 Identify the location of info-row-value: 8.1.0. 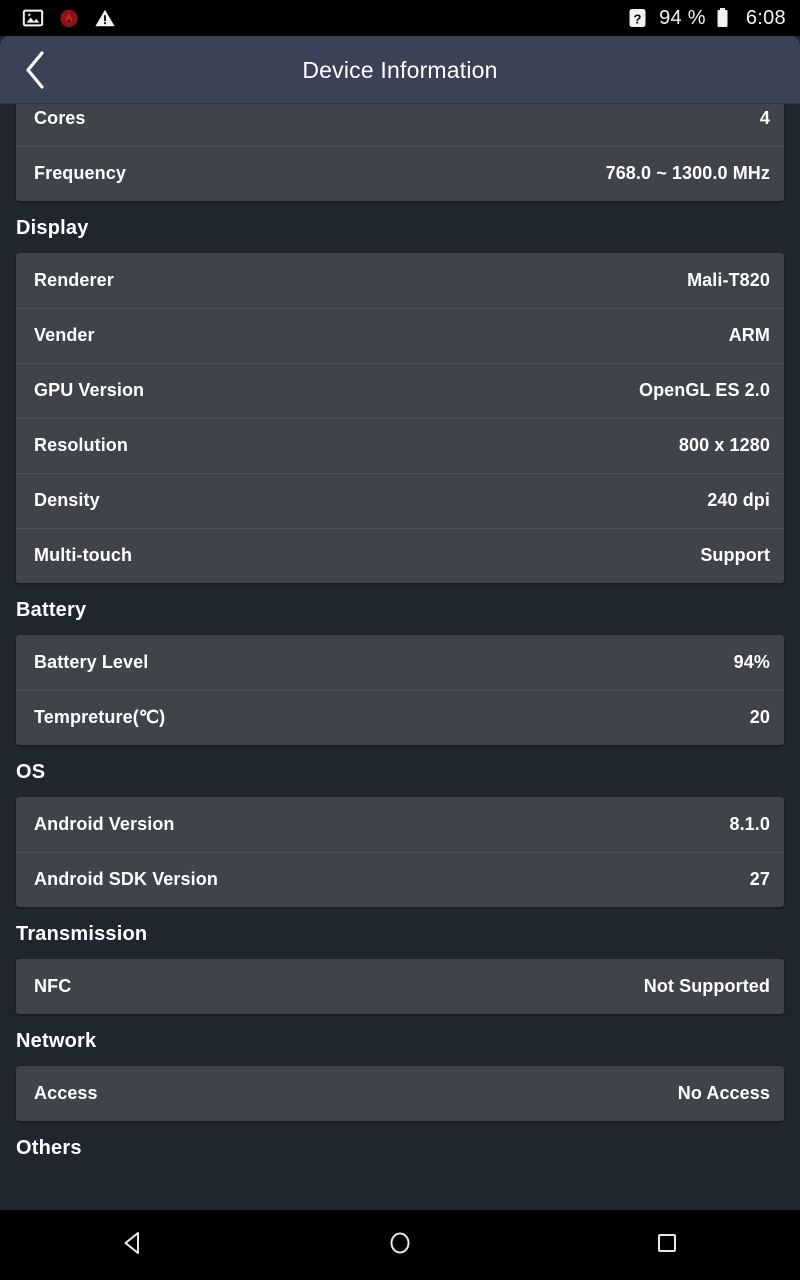
(749, 824).